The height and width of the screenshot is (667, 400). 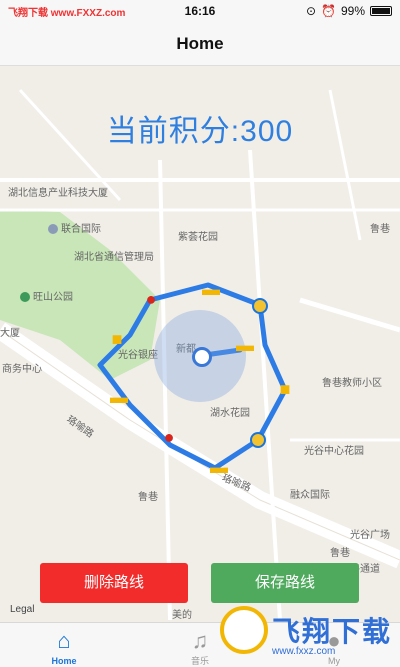 I want to click on park-icon, so click(x=25, y=297).